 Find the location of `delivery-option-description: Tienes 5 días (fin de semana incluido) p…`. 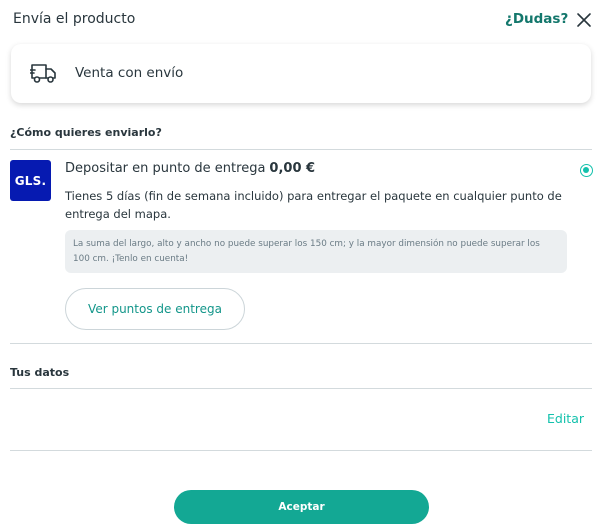

delivery-option-description: Tienes 5 días (fin de semana incluido) p… is located at coordinates (313, 205).